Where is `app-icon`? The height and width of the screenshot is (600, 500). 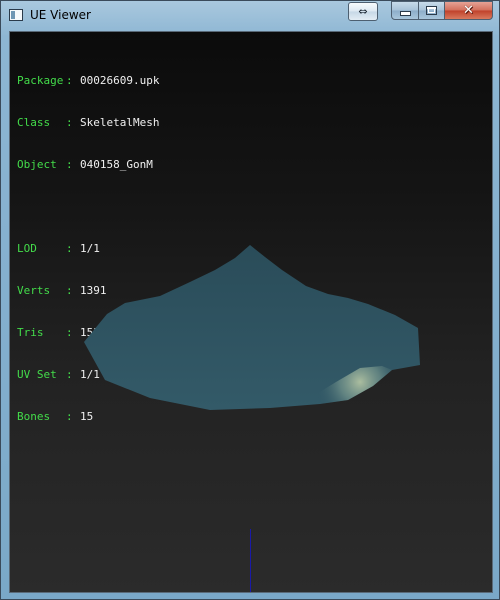
app-icon is located at coordinates (16, 15).